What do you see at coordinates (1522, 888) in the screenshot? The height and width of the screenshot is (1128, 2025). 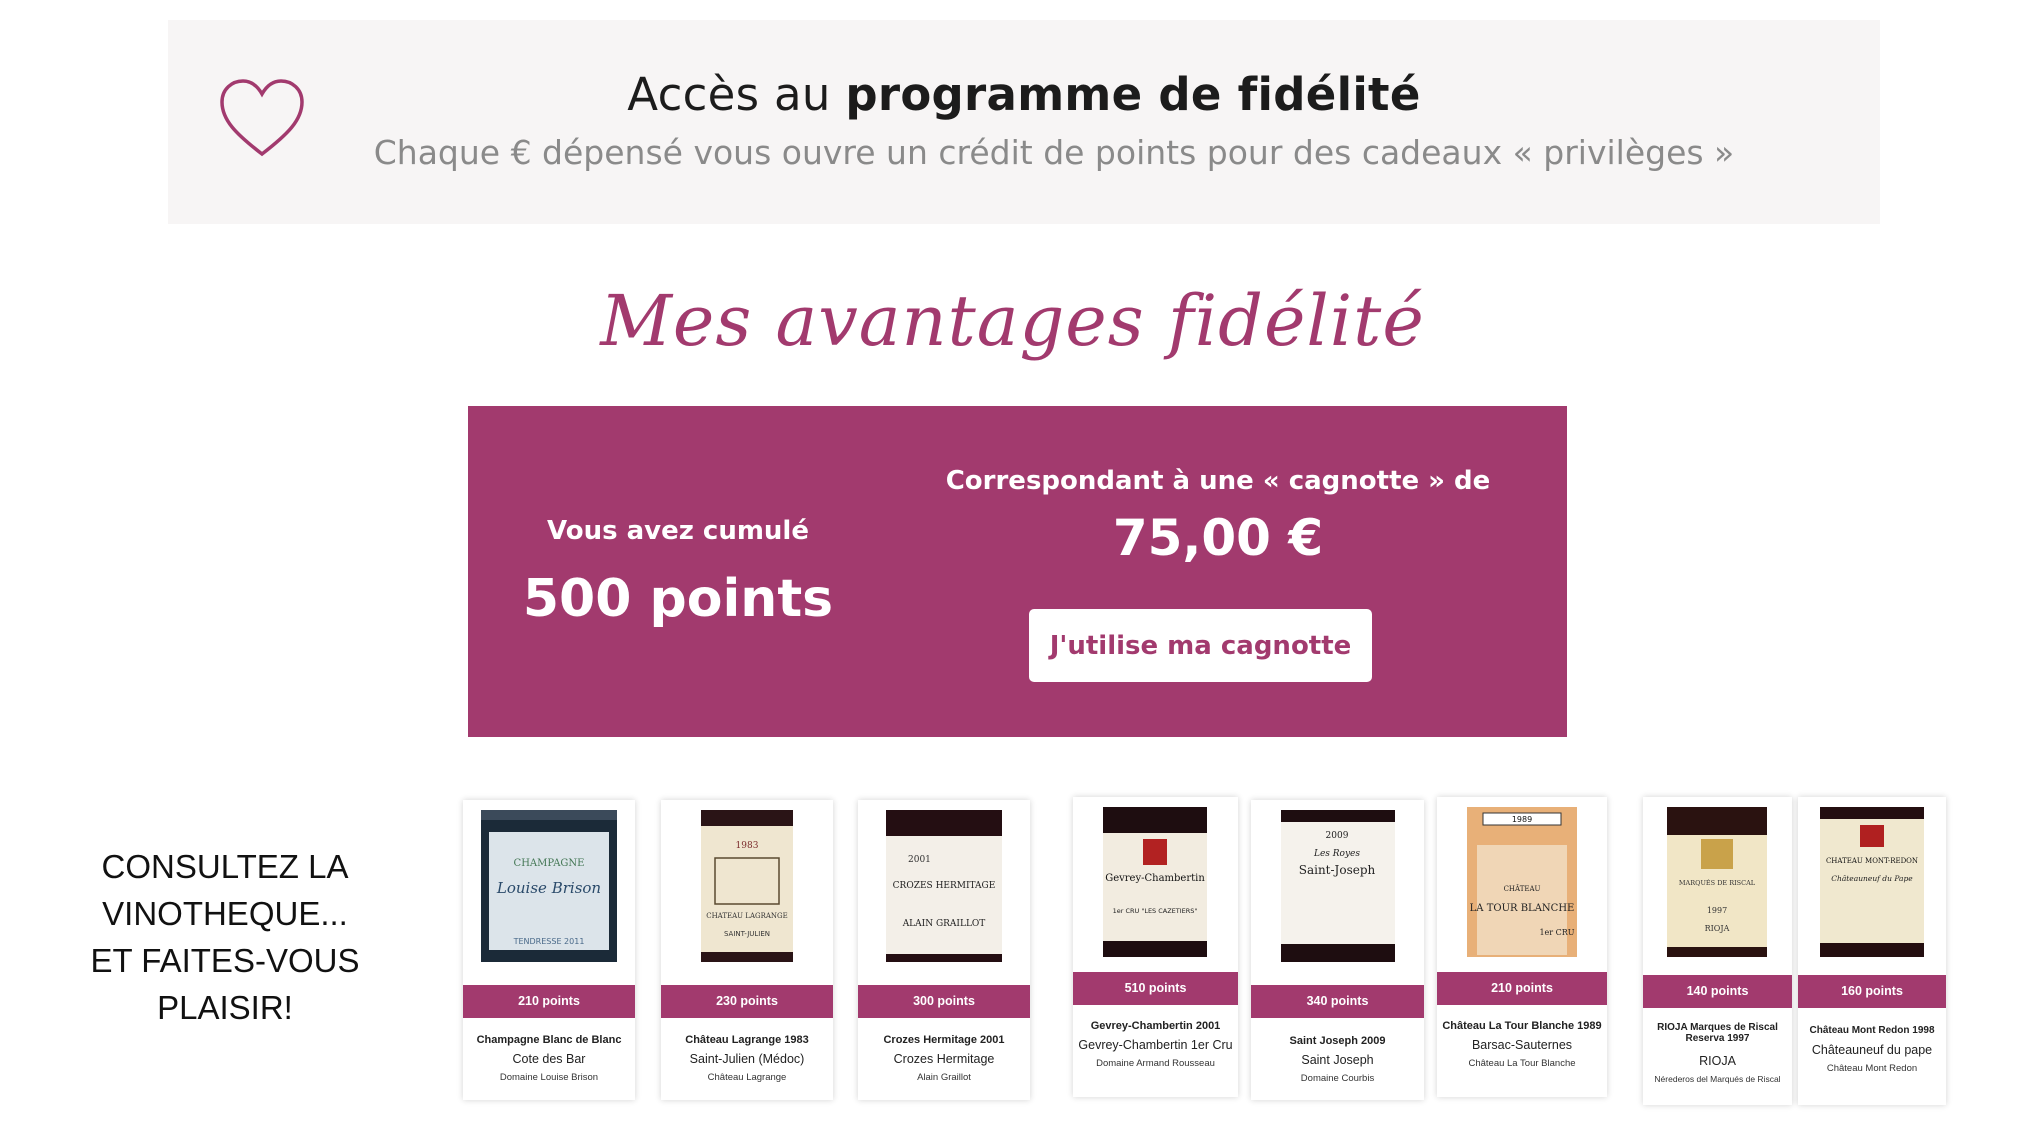 I see `bottle-label-line: CHÂTEAU` at bounding box center [1522, 888].